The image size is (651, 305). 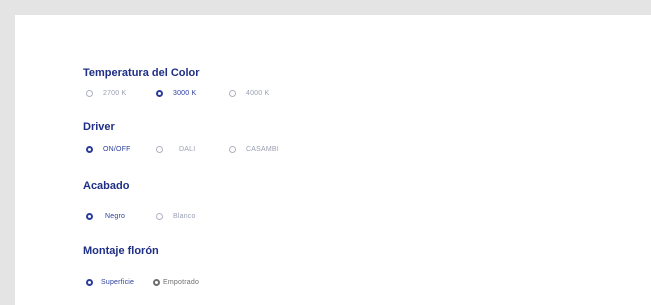 What do you see at coordinates (106, 186) in the screenshot?
I see `finish-title: Acabado` at bounding box center [106, 186].